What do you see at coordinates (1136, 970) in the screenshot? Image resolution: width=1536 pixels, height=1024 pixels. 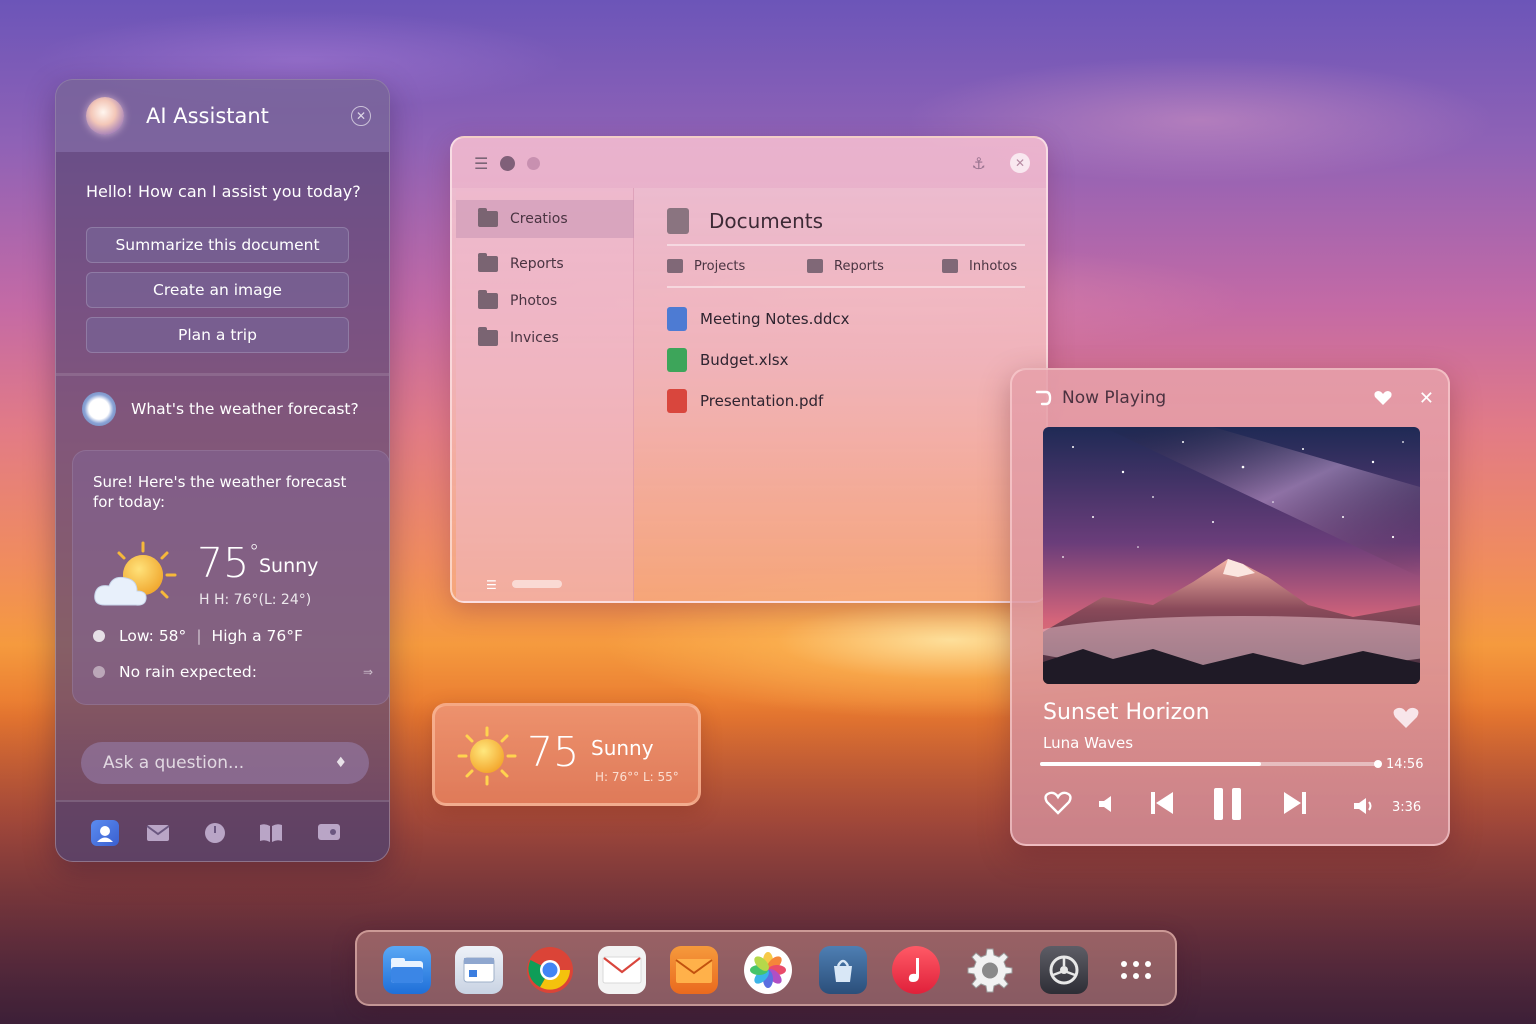 I see `more-apps-icon` at bounding box center [1136, 970].